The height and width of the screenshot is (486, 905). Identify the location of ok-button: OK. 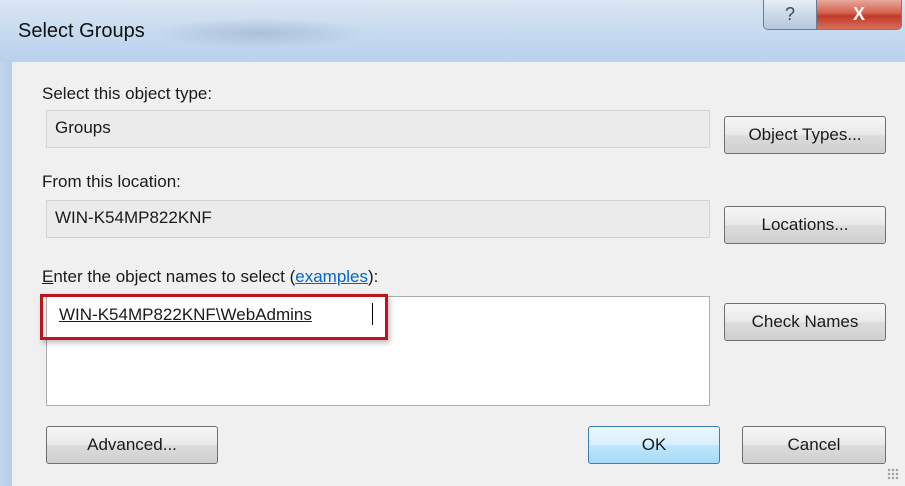
(654, 445).